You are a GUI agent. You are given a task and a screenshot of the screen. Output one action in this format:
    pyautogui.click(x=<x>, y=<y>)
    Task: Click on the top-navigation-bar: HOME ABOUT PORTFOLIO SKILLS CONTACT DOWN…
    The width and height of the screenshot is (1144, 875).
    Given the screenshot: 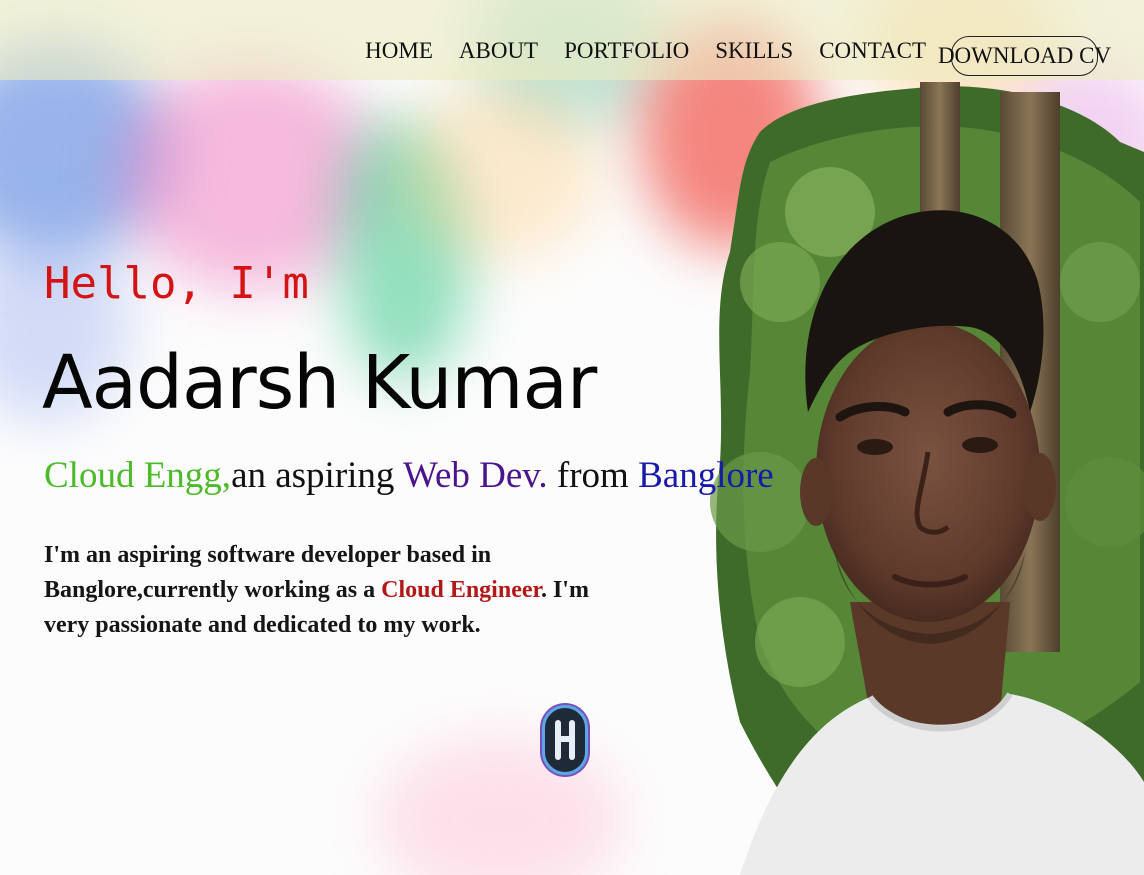 What is the action you would take?
    pyautogui.click(x=572, y=40)
    